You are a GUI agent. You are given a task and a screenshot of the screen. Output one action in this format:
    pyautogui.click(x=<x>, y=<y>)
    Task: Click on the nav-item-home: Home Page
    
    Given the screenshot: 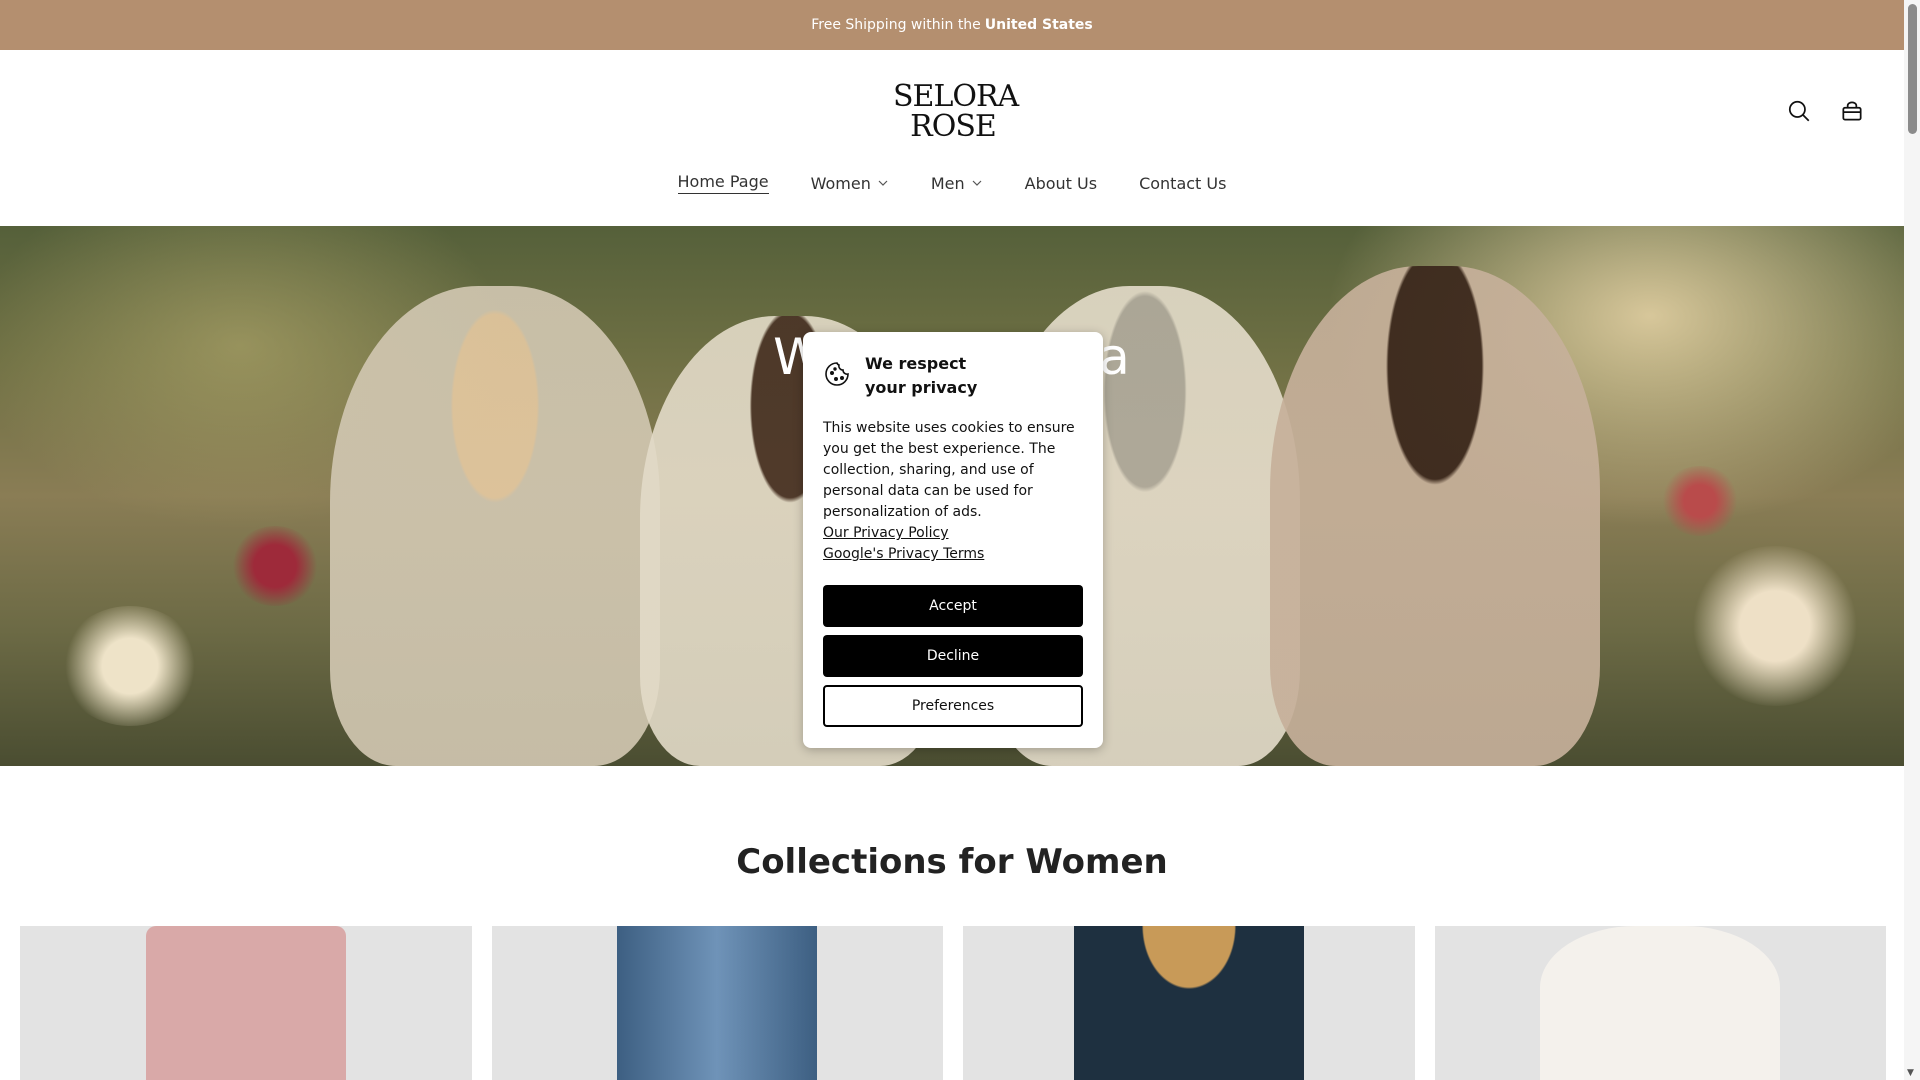 What is the action you would take?
    pyautogui.click(x=723, y=183)
    